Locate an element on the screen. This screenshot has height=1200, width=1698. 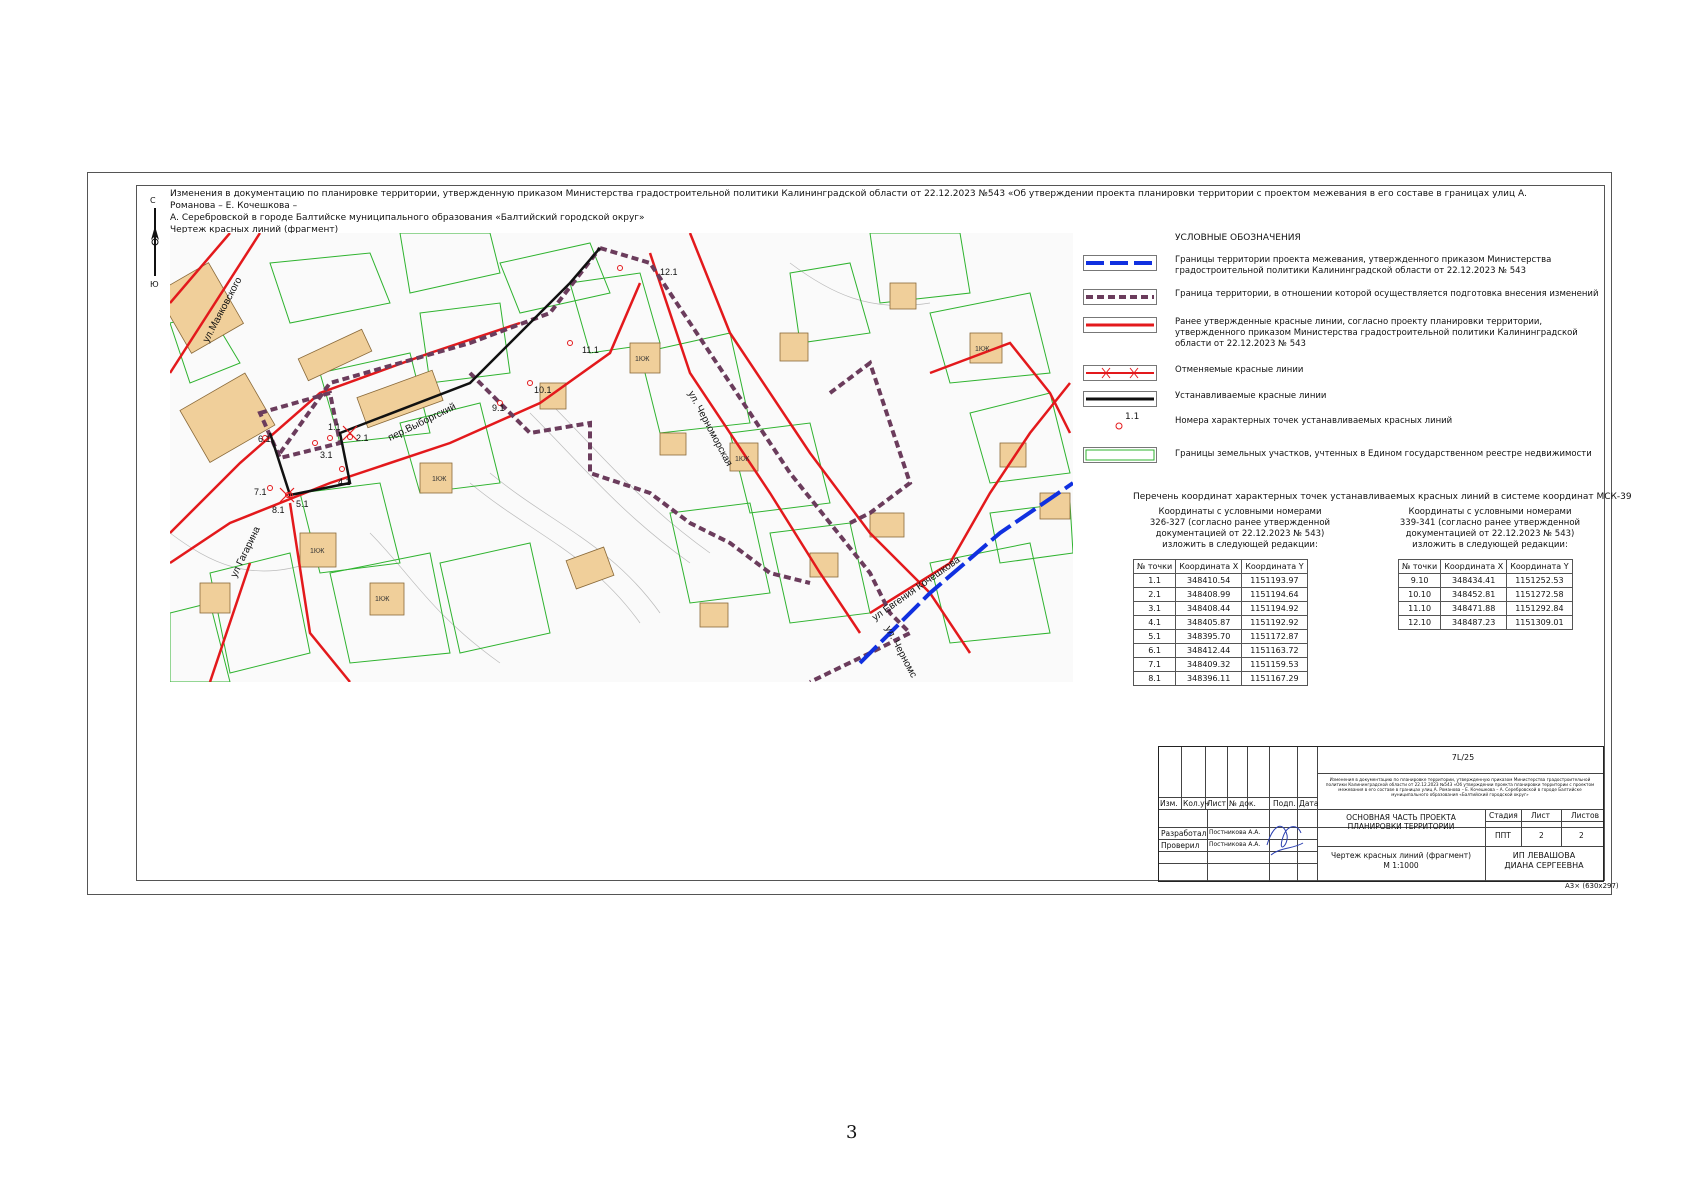
stamp-sheet-header: Лист is located at coordinates (1541, 815).